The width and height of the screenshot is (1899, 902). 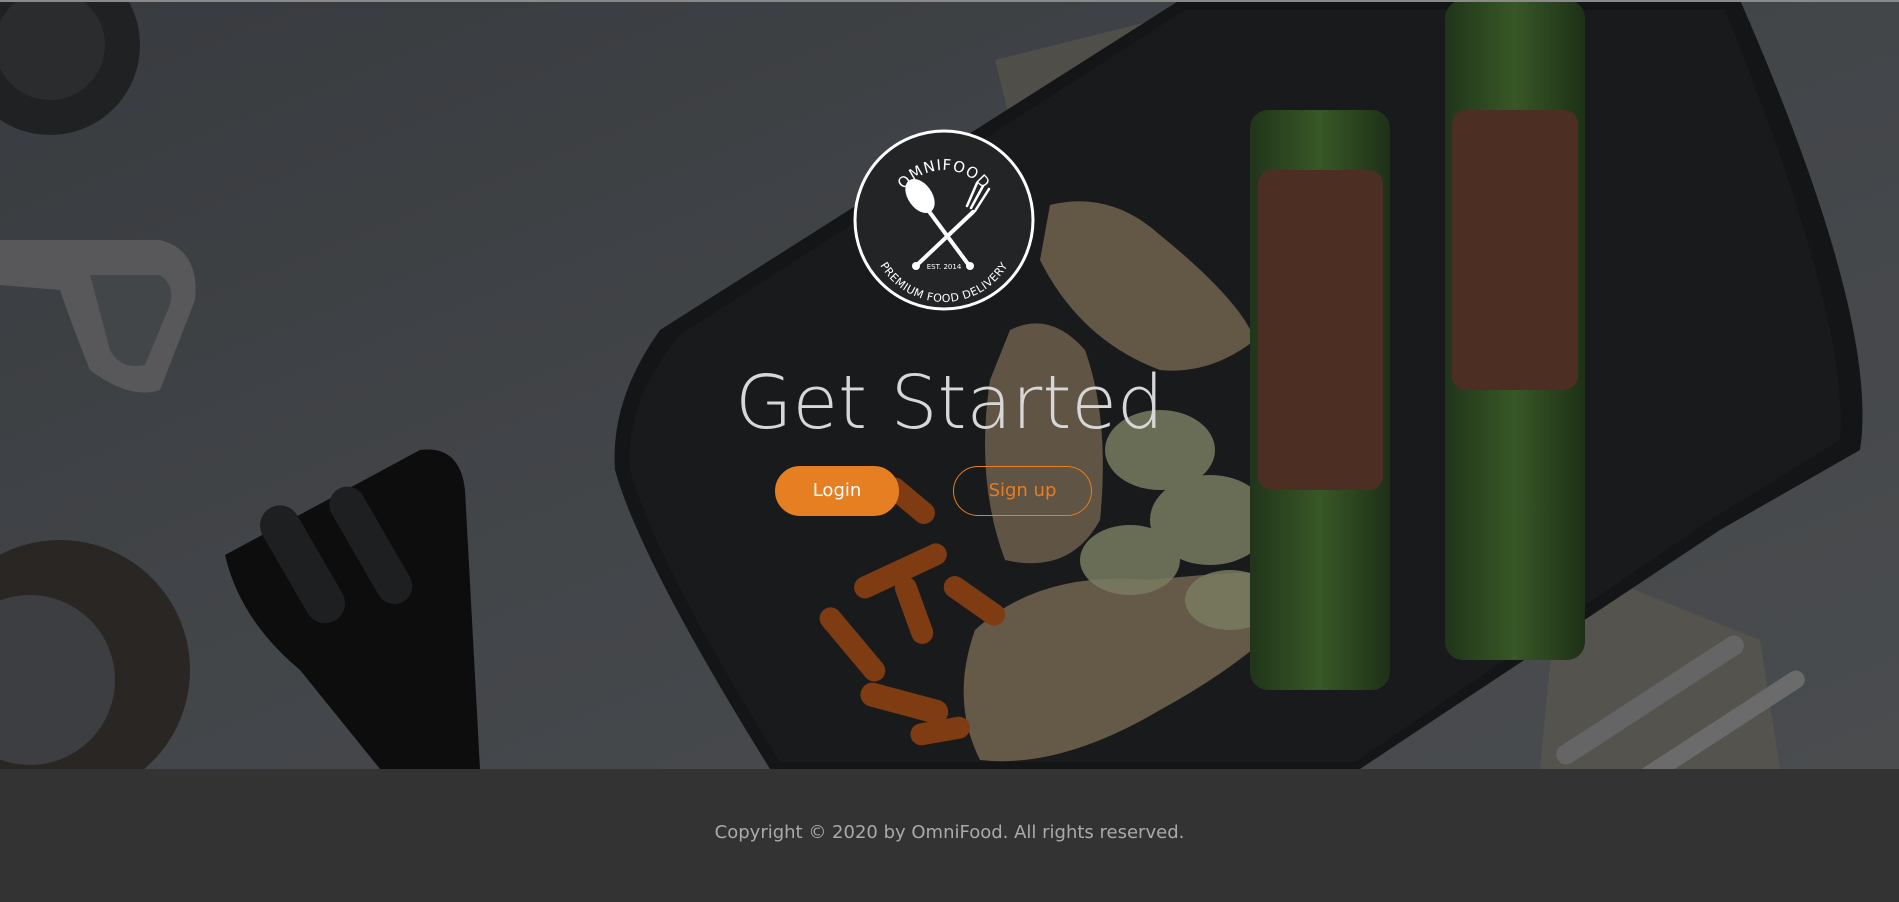 What do you see at coordinates (1022, 491) in the screenshot?
I see `signup-button: Sign up` at bounding box center [1022, 491].